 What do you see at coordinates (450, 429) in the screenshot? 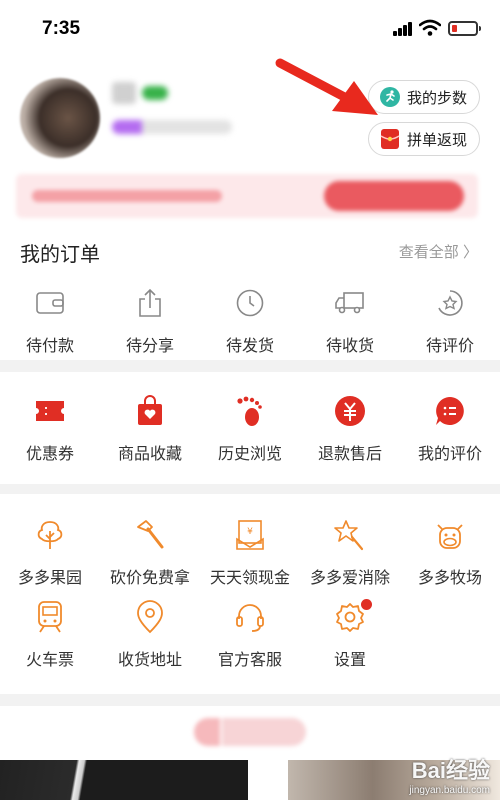
I see `my-reviews-entry: 我的评价` at bounding box center [450, 429].